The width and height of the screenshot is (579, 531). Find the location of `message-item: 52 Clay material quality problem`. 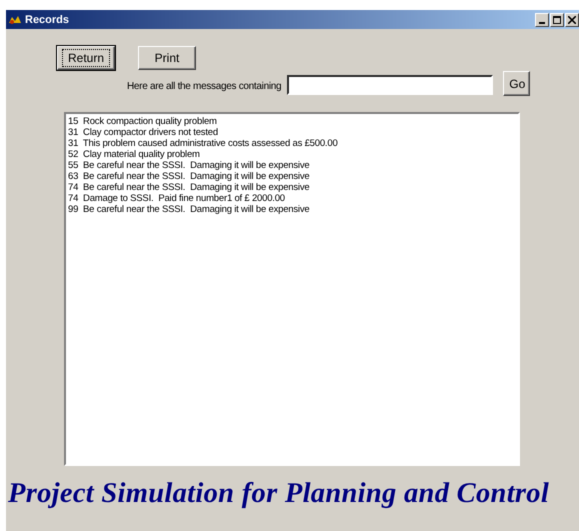

message-item: 52 Clay material quality problem is located at coordinates (134, 154).